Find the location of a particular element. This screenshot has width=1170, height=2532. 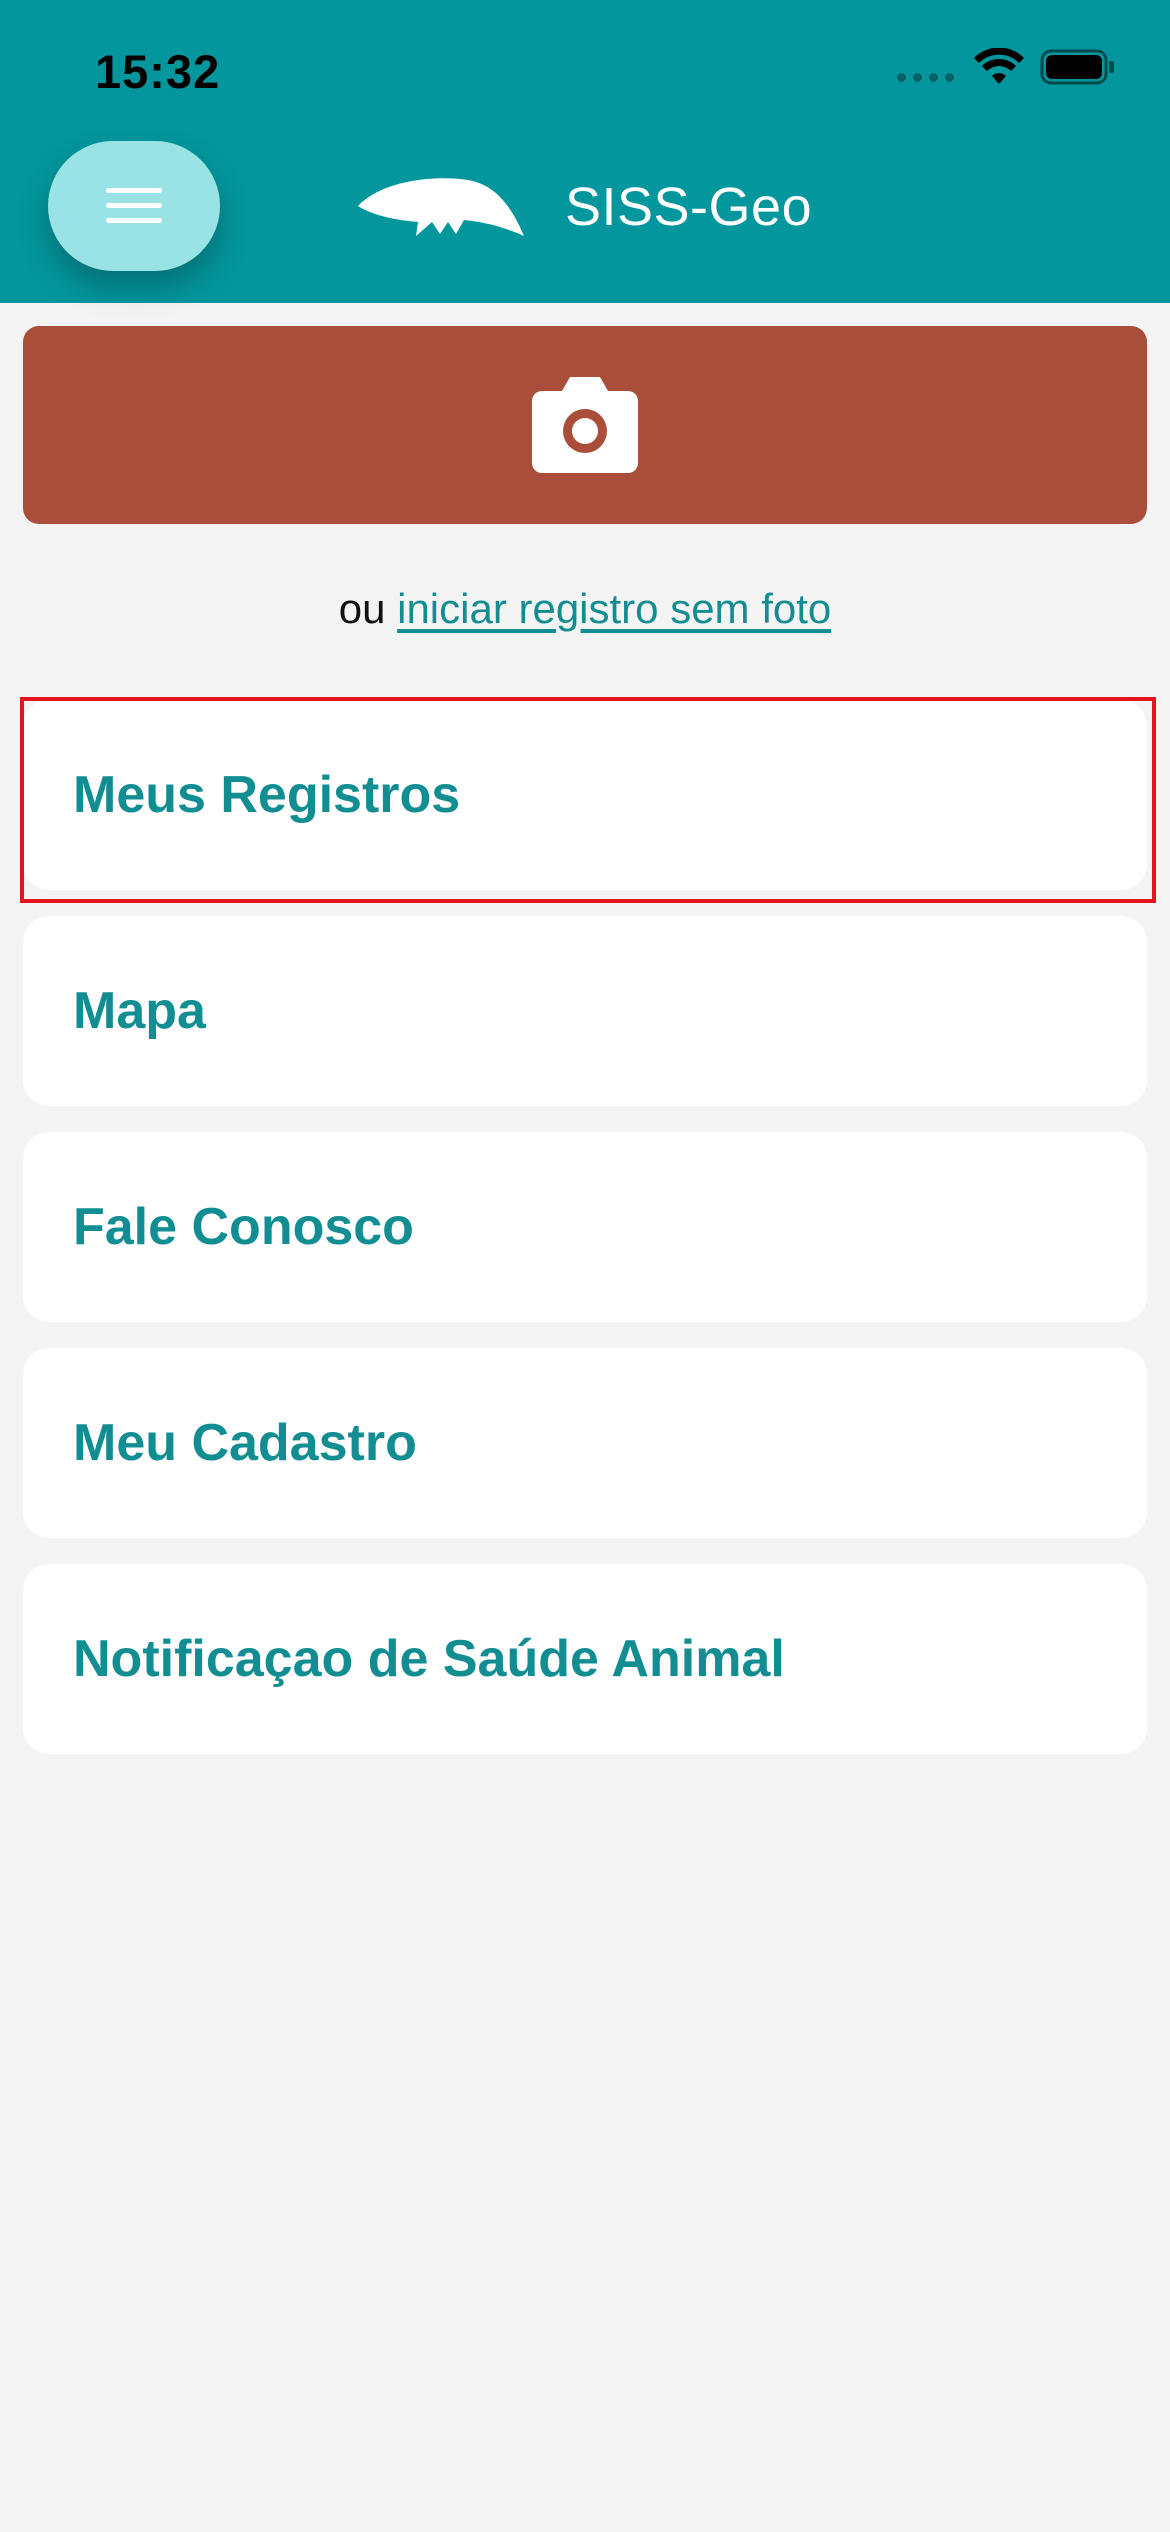

camera-icon is located at coordinates (585, 425).